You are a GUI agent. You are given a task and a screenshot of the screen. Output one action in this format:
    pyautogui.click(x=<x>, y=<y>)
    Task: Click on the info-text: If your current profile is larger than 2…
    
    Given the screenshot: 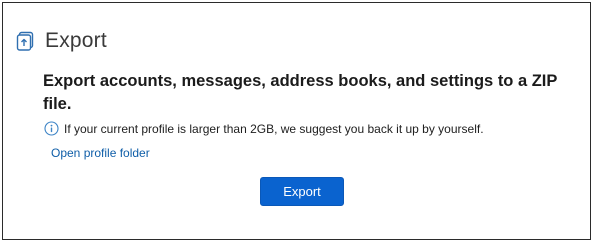 What is the action you would take?
    pyautogui.click(x=274, y=128)
    